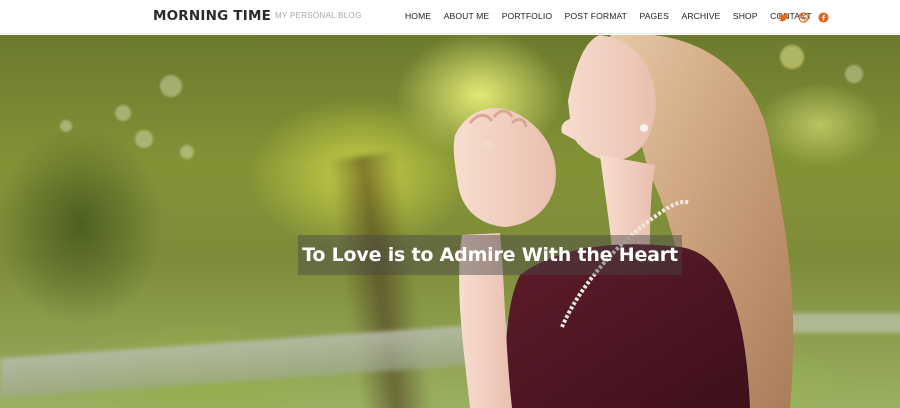 This screenshot has height=408, width=900. I want to click on nav-portfolio: PORTFOLIO, so click(527, 16).